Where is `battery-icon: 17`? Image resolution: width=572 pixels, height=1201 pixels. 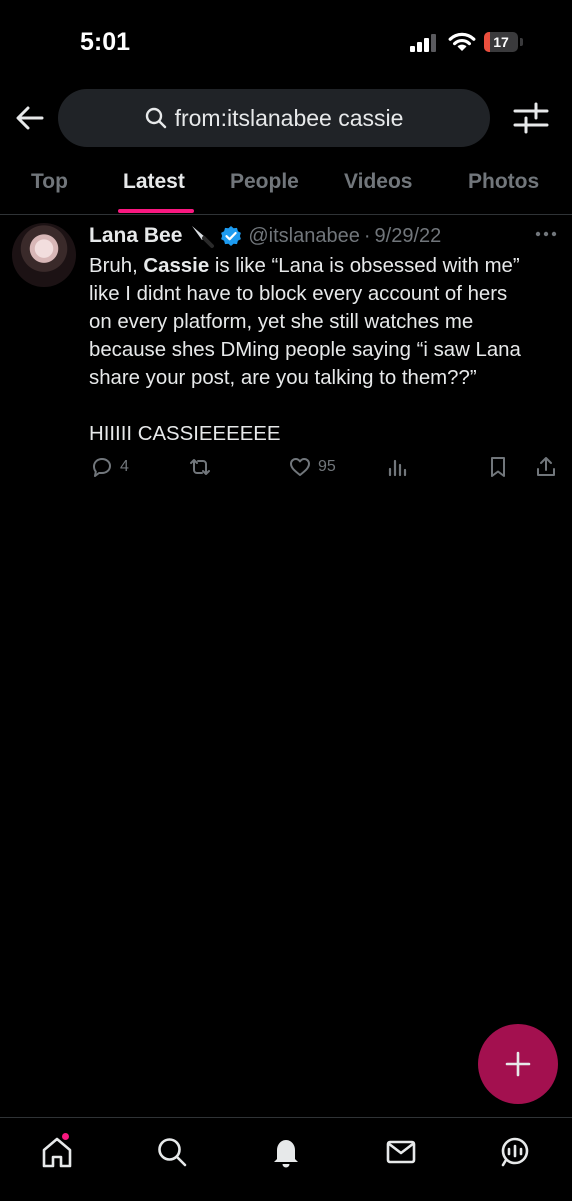 battery-icon: 17 is located at coordinates (504, 42).